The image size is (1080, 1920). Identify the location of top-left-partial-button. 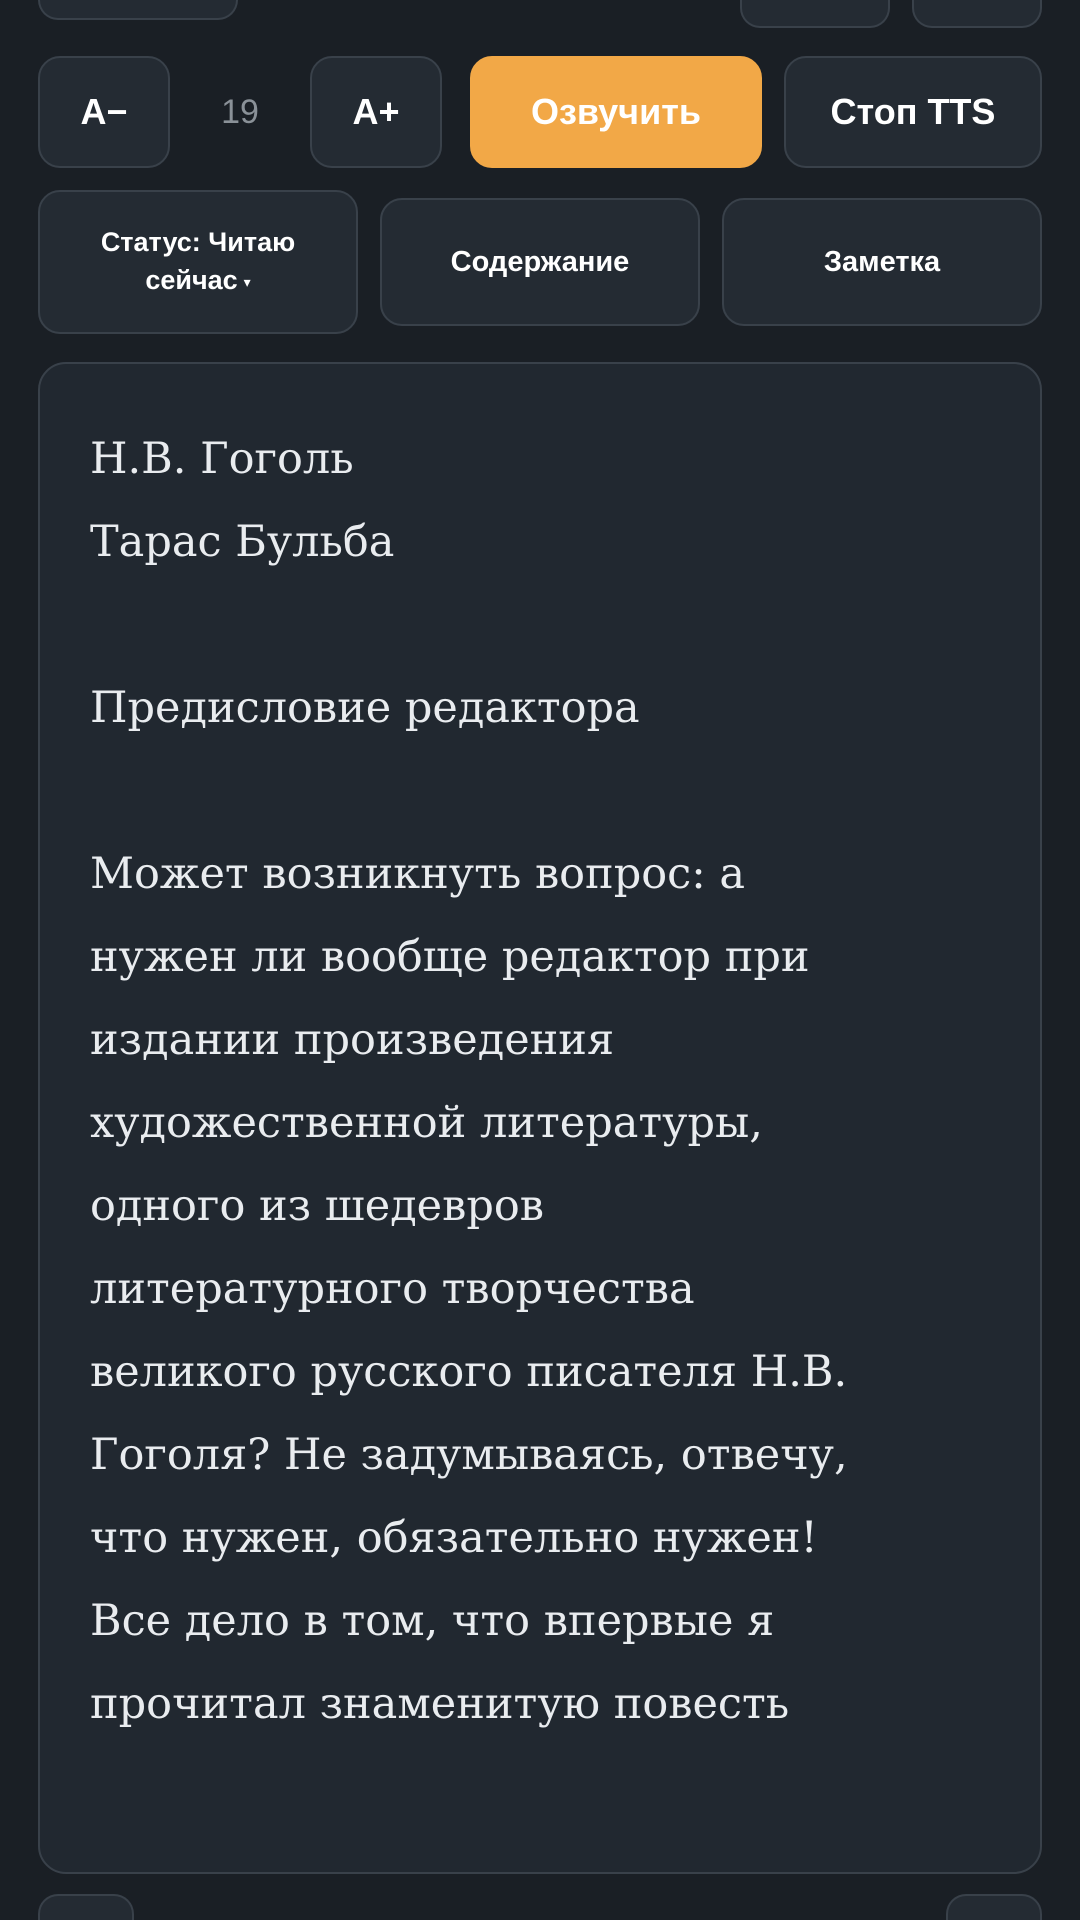
(138, 10).